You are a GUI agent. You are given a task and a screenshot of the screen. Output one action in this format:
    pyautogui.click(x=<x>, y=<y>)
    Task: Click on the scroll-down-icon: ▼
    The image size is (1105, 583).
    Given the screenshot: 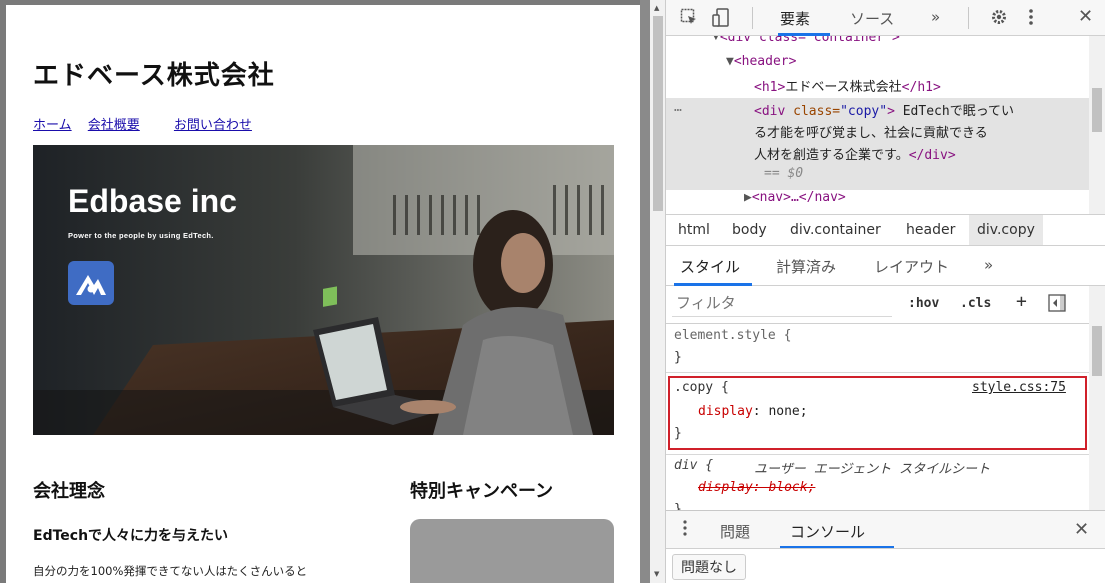 What is the action you would take?
    pyautogui.click(x=656, y=574)
    